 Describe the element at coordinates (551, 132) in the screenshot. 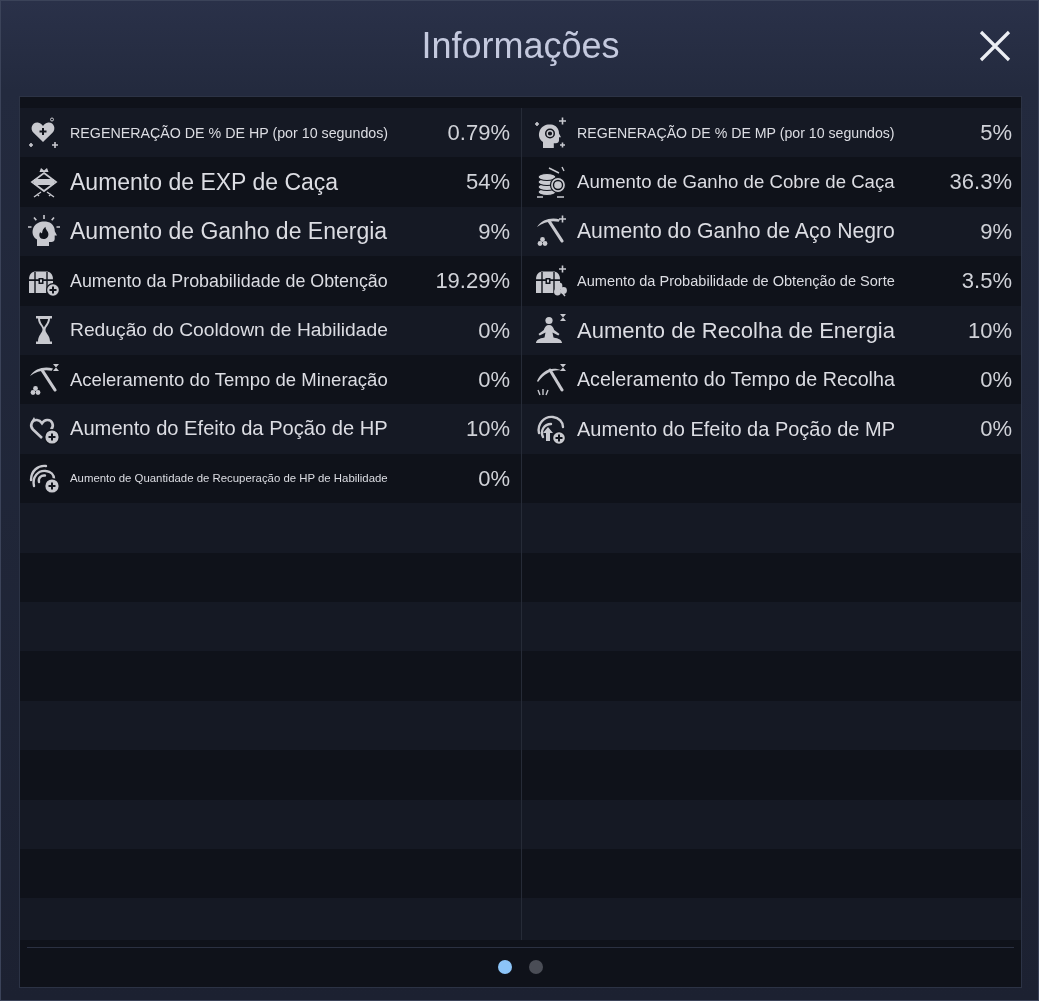

I see `head-gear-icon` at that location.